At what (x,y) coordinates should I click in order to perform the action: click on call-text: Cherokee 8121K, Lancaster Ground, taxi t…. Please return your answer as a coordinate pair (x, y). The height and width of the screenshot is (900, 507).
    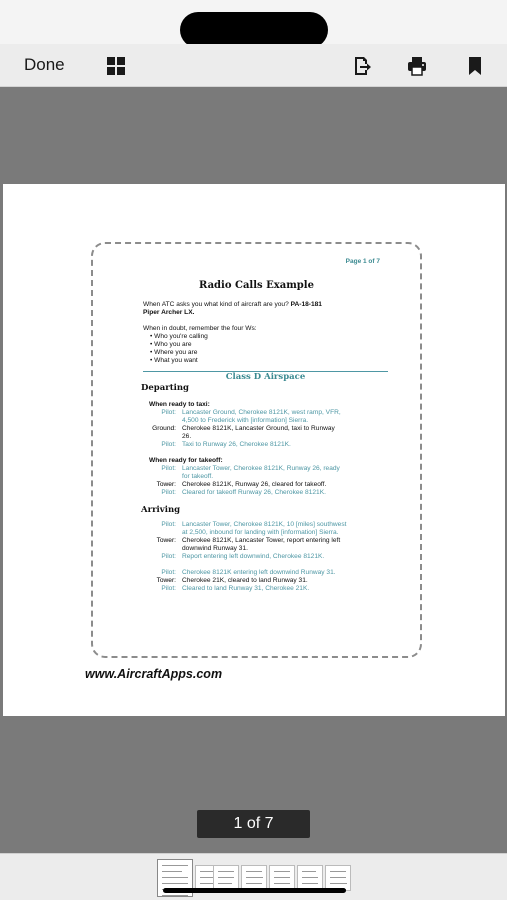
    Looking at the image, I should click on (258, 428).